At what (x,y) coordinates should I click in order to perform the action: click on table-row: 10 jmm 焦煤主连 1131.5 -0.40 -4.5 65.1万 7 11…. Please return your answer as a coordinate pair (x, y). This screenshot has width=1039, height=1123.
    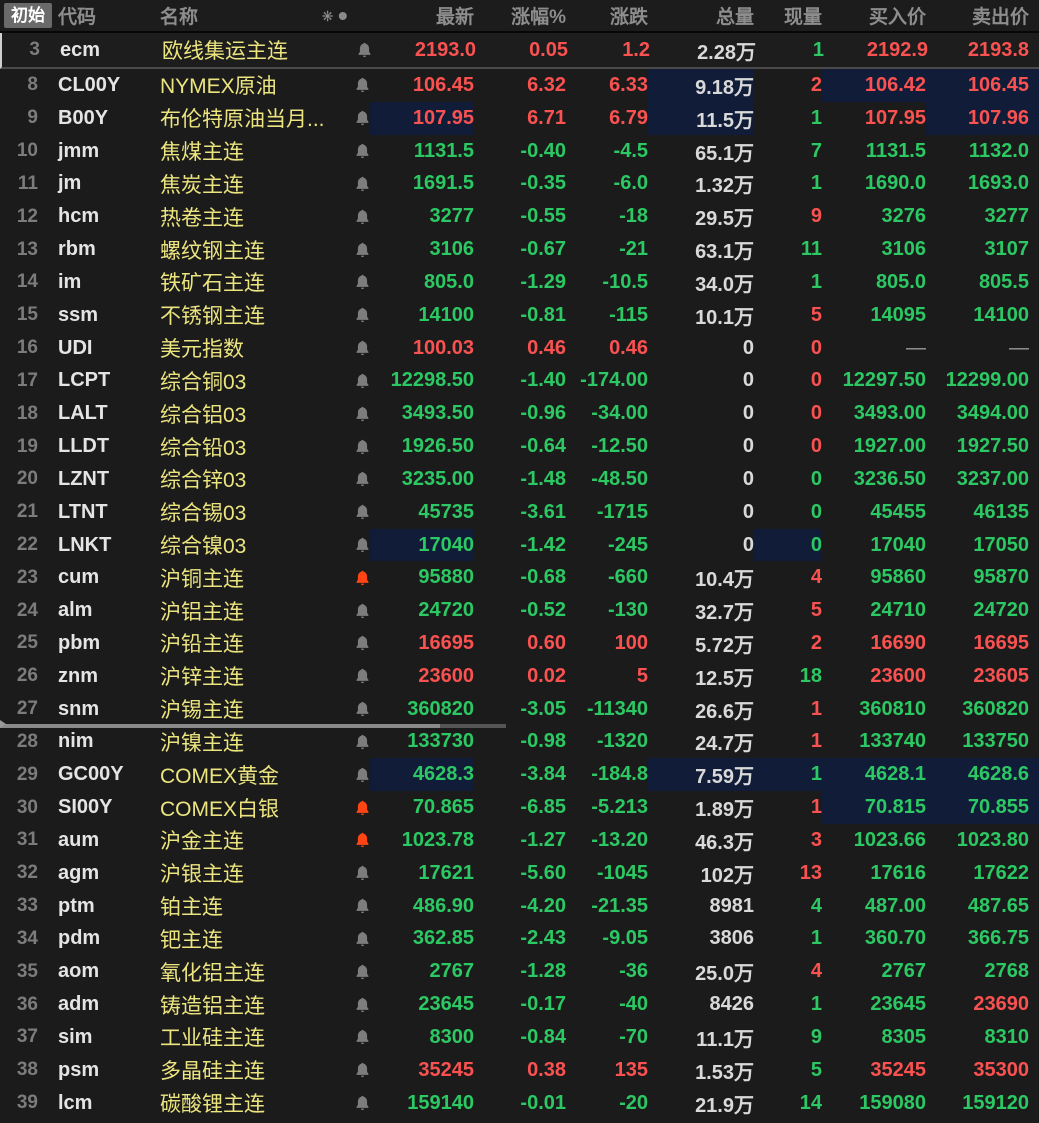
    Looking at the image, I should click on (519, 151).